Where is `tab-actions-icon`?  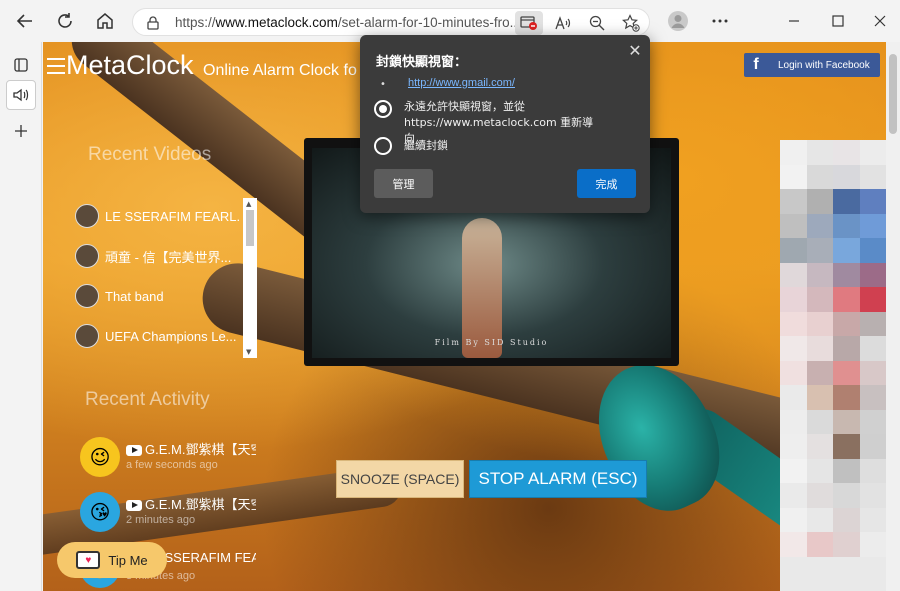 tab-actions-icon is located at coordinates (21, 65).